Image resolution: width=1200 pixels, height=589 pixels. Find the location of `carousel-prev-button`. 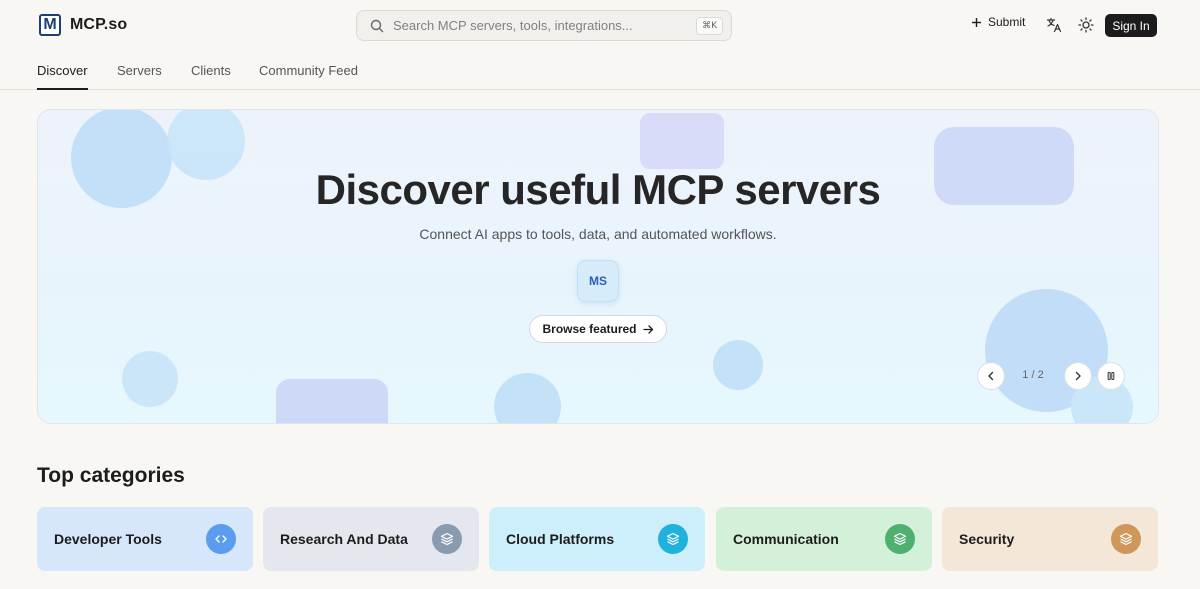

carousel-prev-button is located at coordinates (991, 376).